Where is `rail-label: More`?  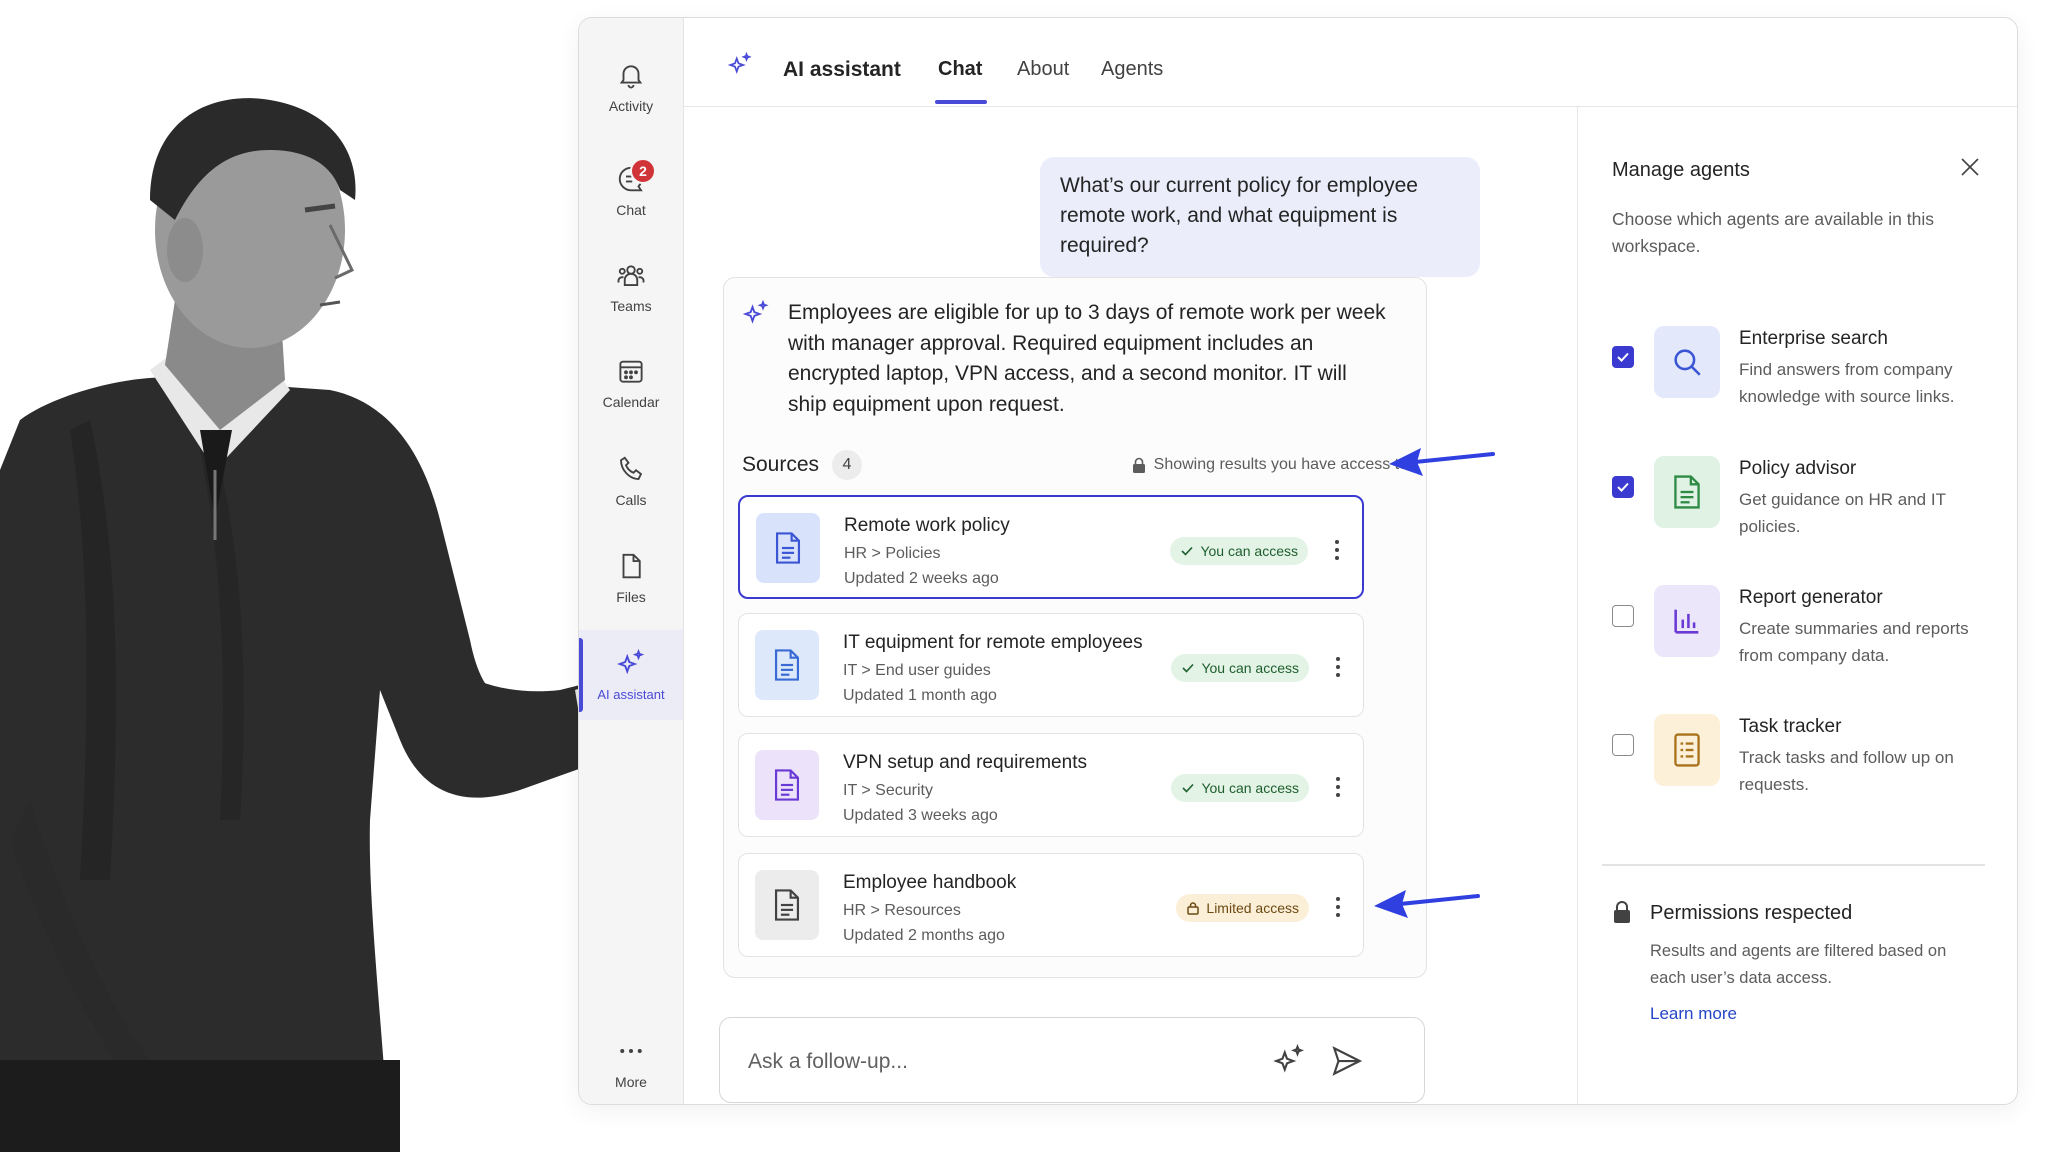 rail-label: More is located at coordinates (631, 1082).